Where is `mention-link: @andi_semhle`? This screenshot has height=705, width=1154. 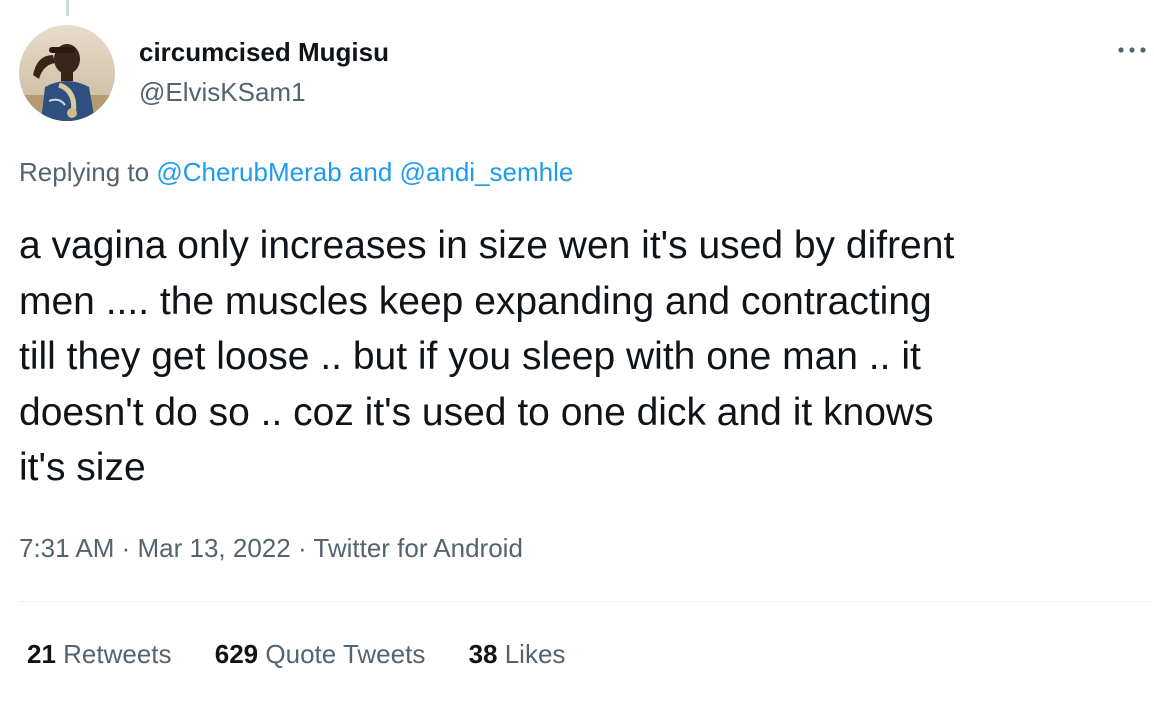 mention-link: @andi_semhle is located at coordinates (487, 172).